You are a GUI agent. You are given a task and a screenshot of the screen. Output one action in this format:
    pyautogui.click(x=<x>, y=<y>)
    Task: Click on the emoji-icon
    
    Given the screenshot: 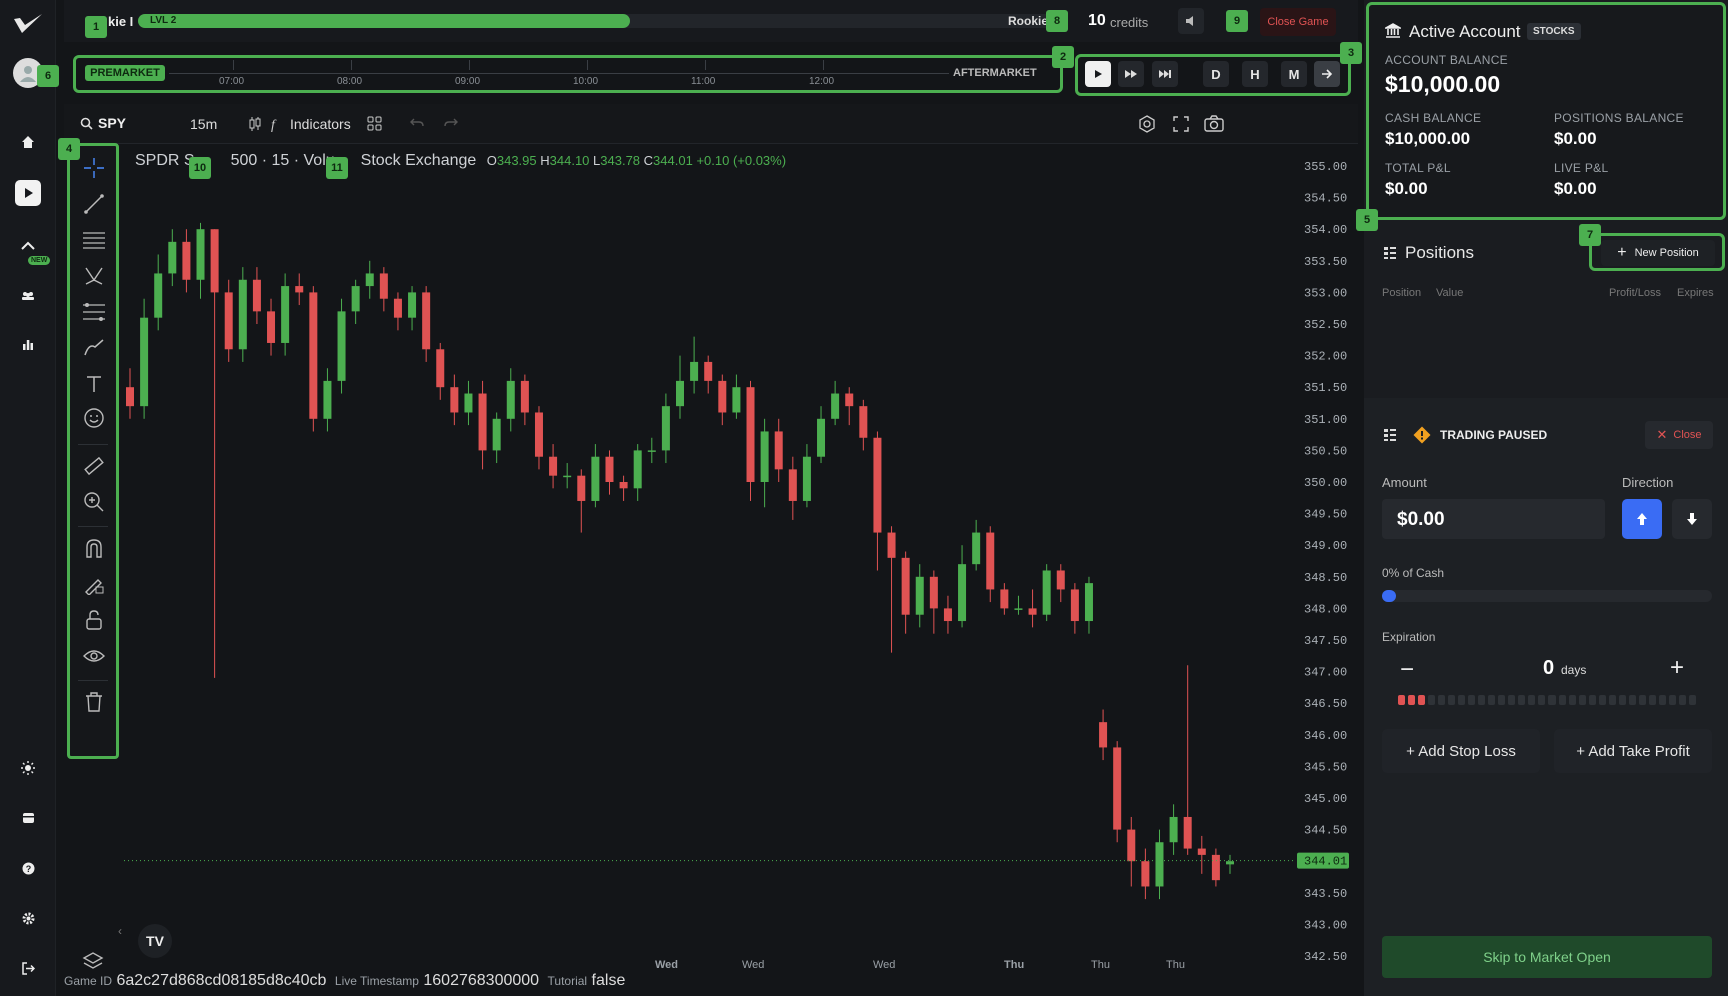 What is the action you would take?
    pyautogui.click(x=94, y=418)
    